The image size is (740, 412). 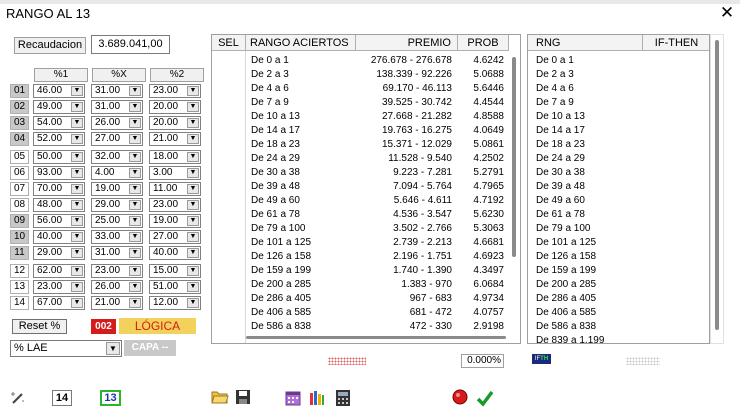 I want to click on percent-select: 12.00 ▼, so click(x=175, y=303).